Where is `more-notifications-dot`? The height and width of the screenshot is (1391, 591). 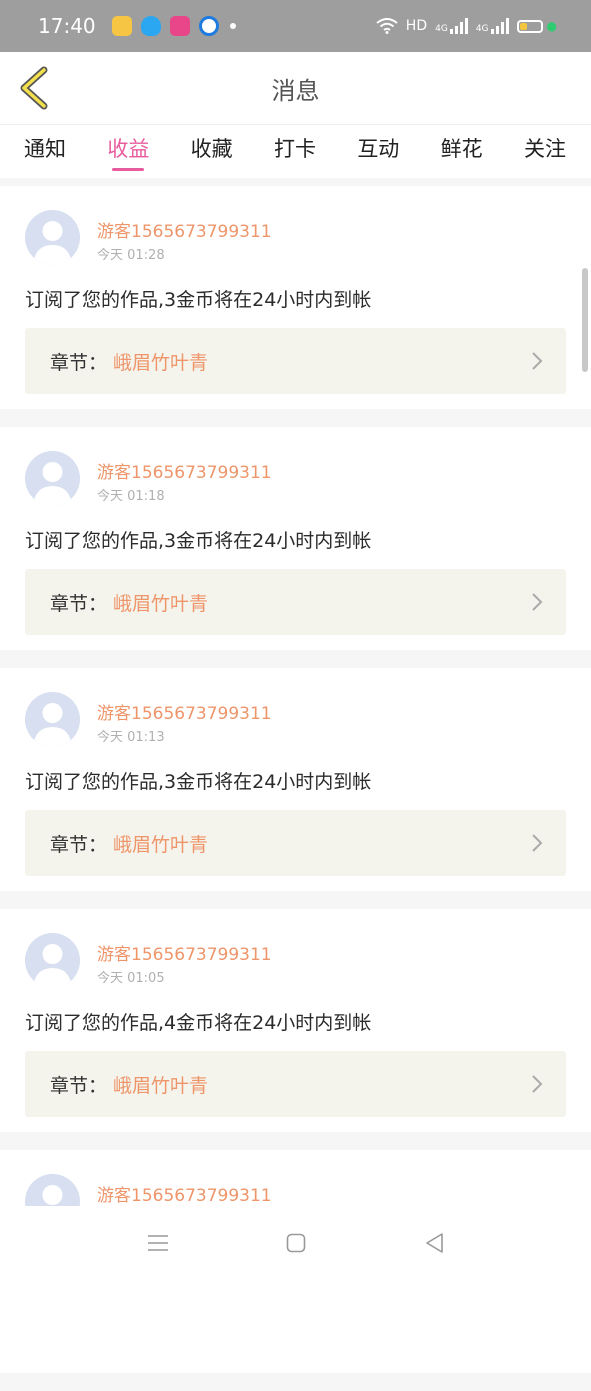
more-notifications-dot is located at coordinates (232, 26).